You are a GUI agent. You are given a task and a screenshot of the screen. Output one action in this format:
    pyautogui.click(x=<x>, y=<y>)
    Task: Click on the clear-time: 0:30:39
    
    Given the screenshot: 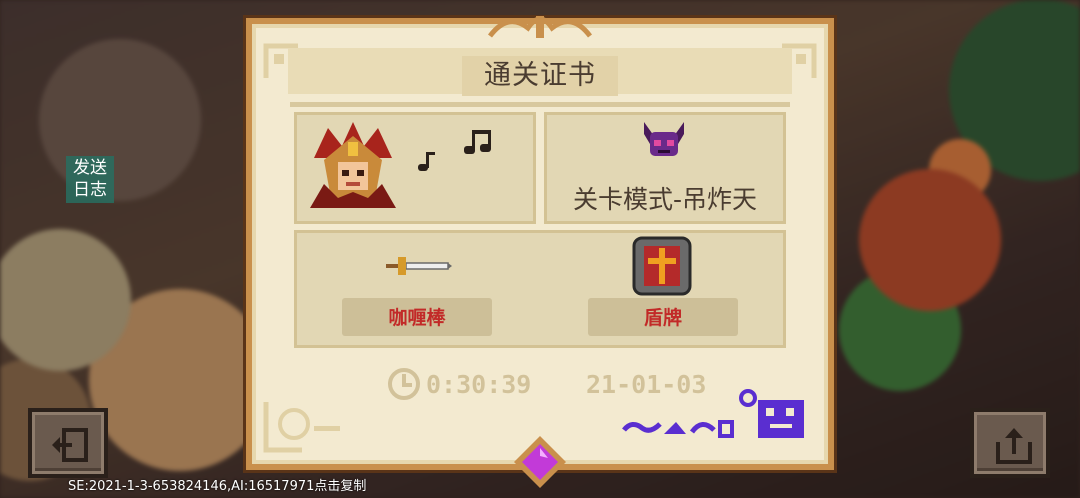 What is the action you would take?
    pyautogui.click(x=479, y=384)
    